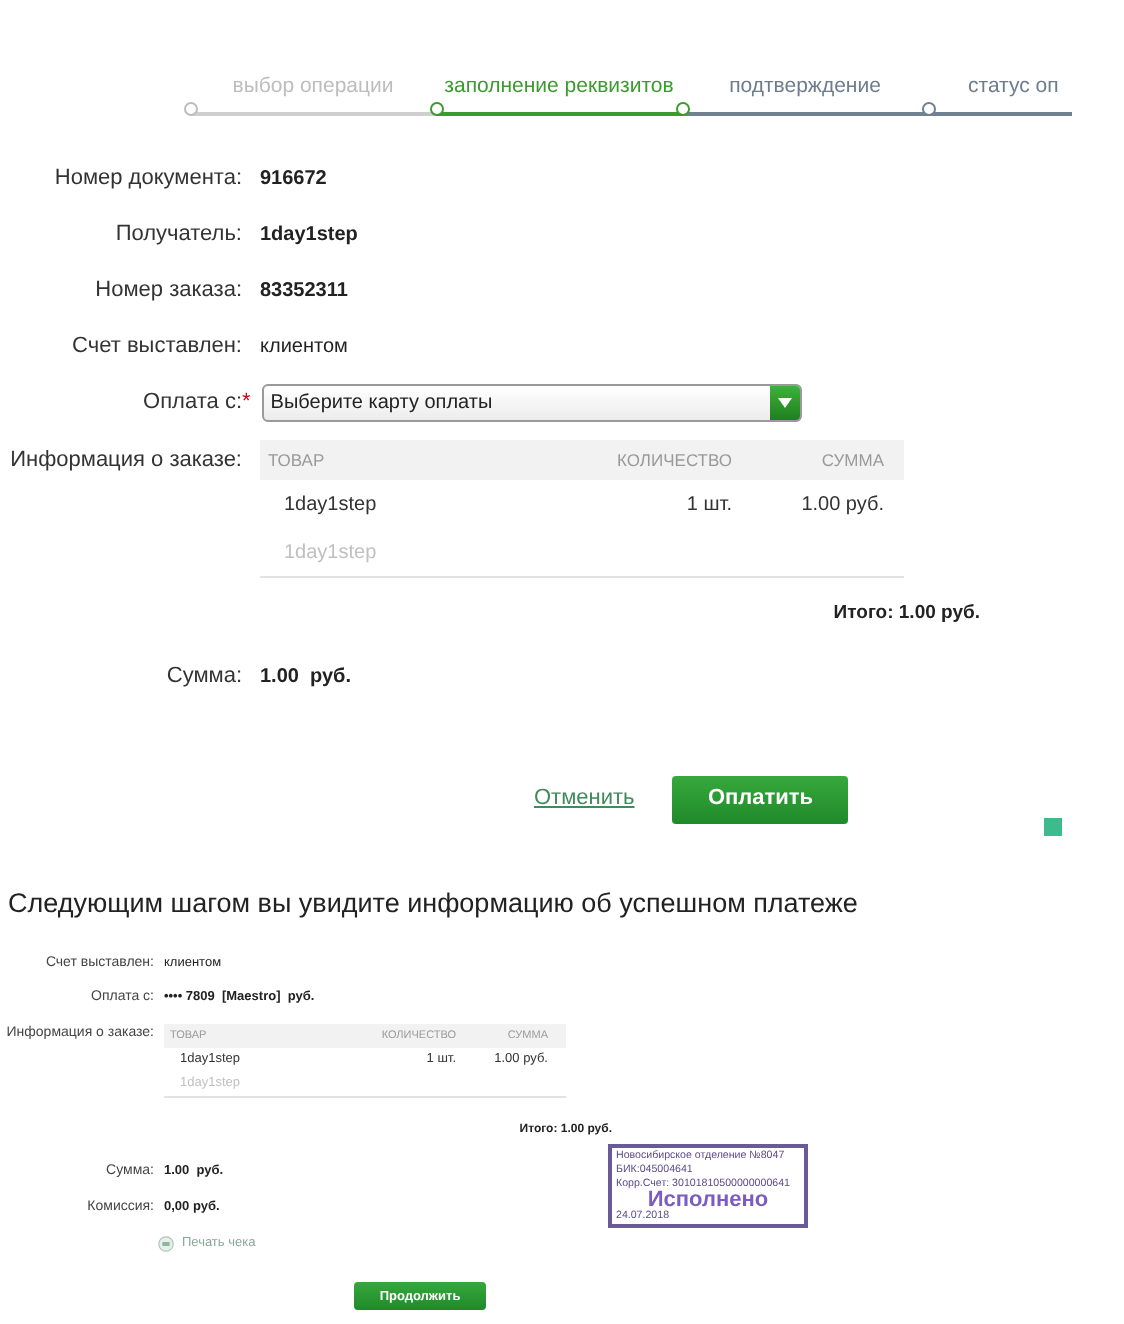 Image resolution: width=1124 pixels, height=1324 pixels. Describe the element at coordinates (203, 677) in the screenshot. I see `field-label: Сумма:` at that location.